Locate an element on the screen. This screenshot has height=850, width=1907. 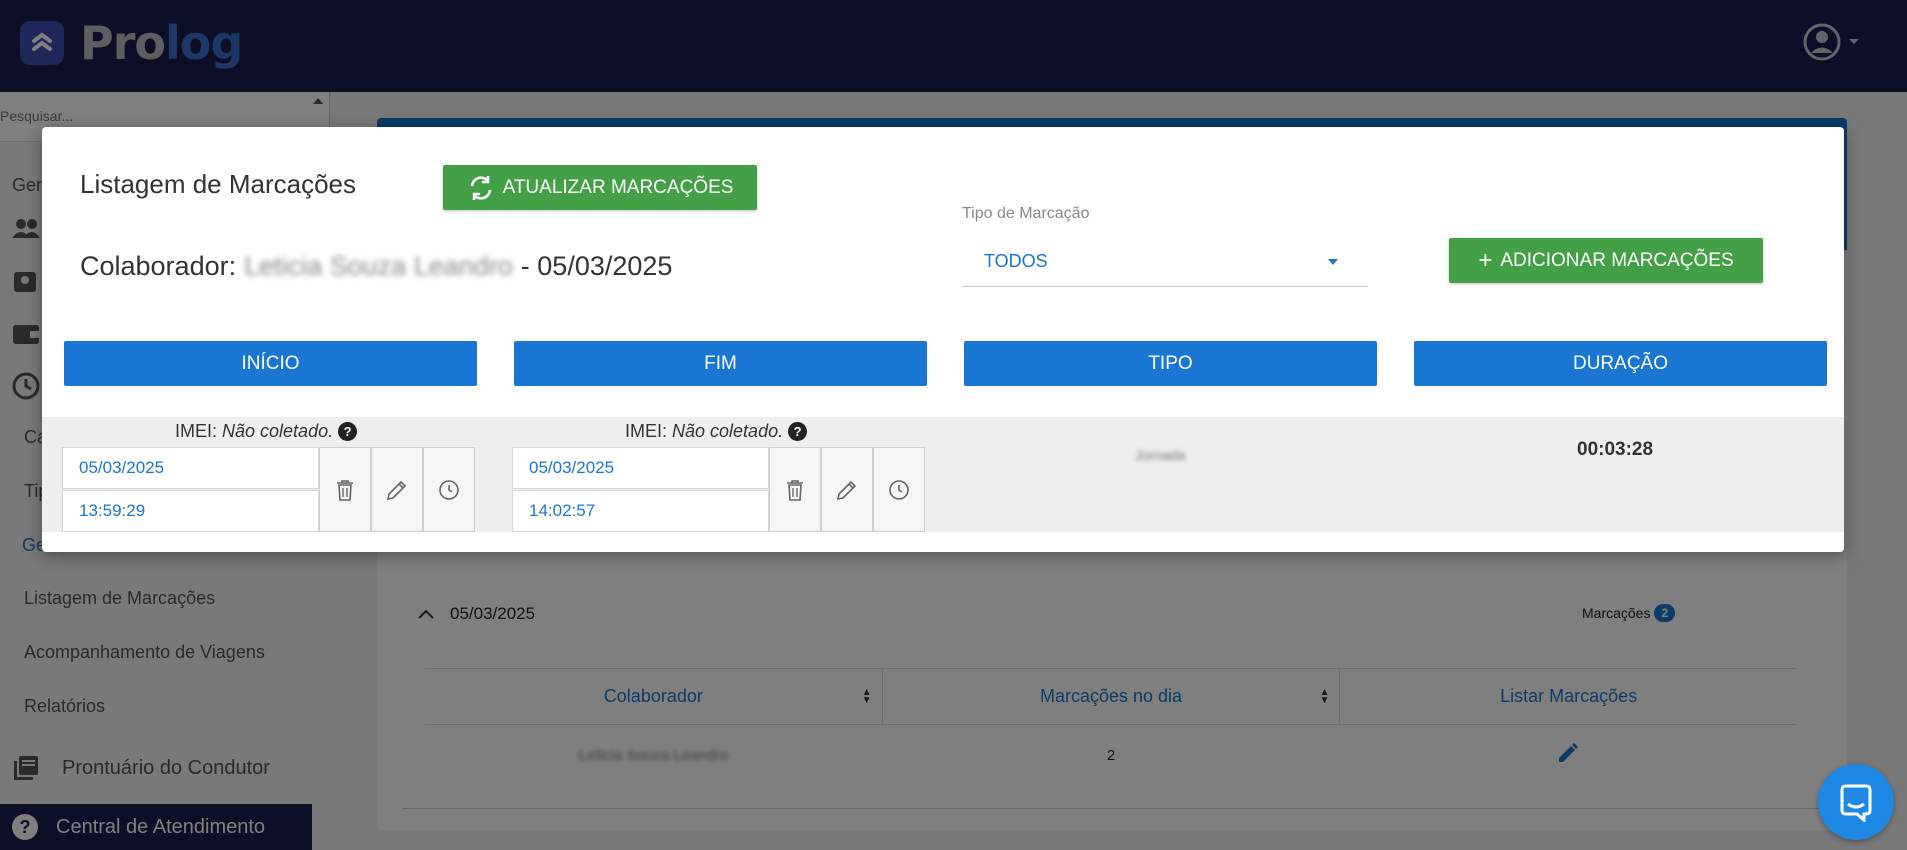
refresh-label: ATUALIZAR MARCAÇÕES is located at coordinates (618, 187).